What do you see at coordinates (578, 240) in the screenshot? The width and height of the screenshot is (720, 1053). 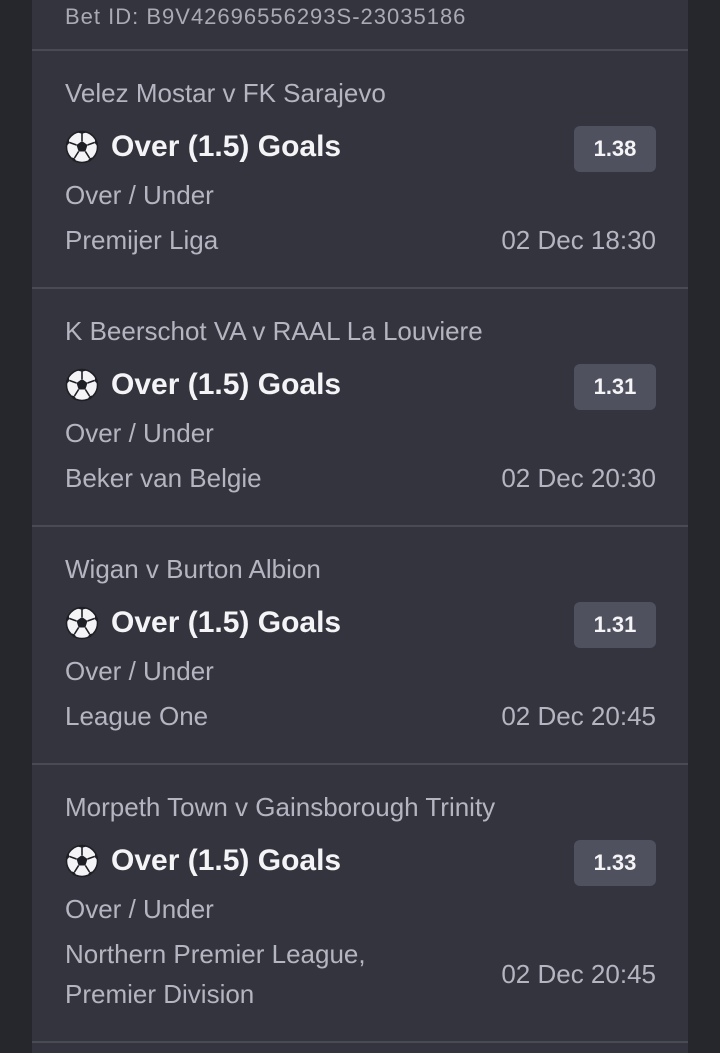 I see `kickoff-time: 02 Dec 18:30` at bounding box center [578, 240].